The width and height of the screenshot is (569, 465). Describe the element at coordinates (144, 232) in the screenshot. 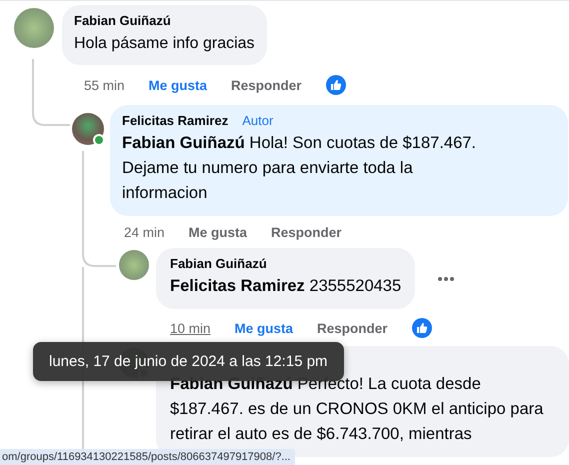

I see `comment-time: 24 min` at that location.